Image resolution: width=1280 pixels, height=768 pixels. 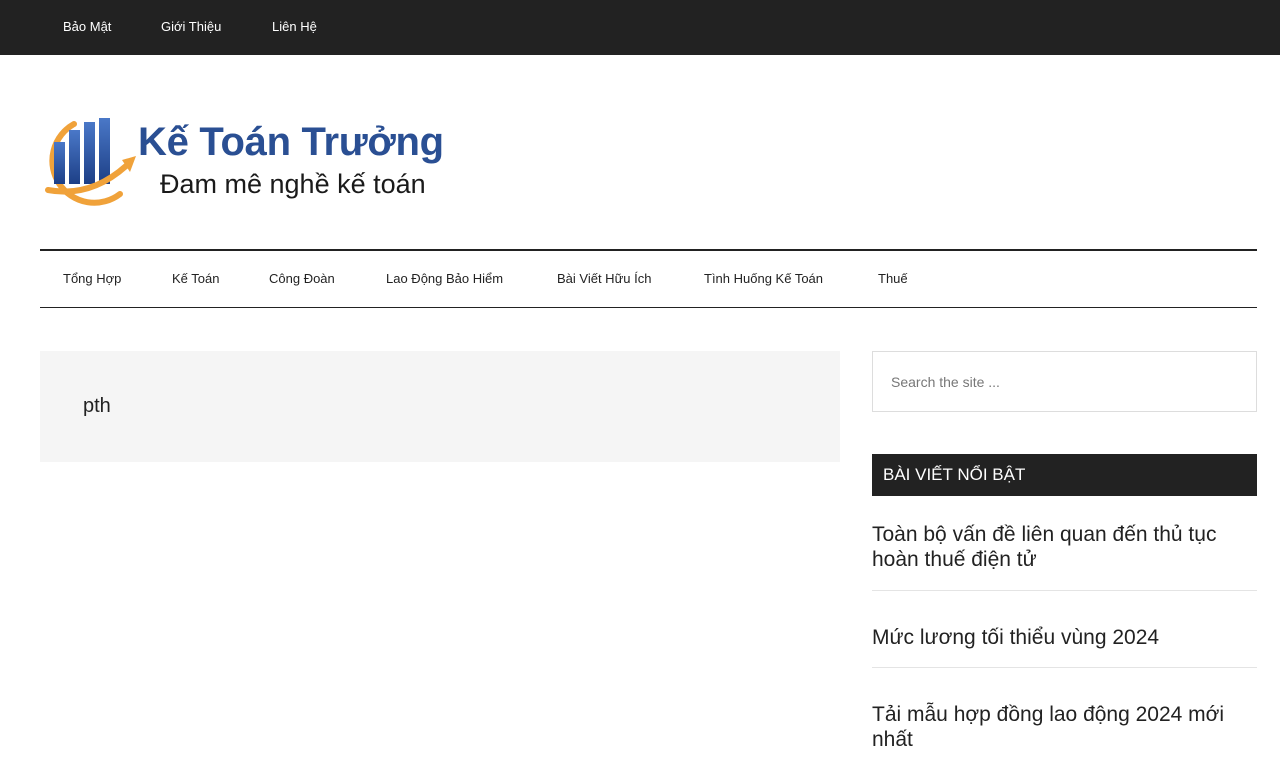 What do you see at coordinates (1064, 727) in the screenshot?
I see `featured-post-link: Tải mẫu hợp đồng lao động 2024 mới nhất` at bounding box center [1064, 727].